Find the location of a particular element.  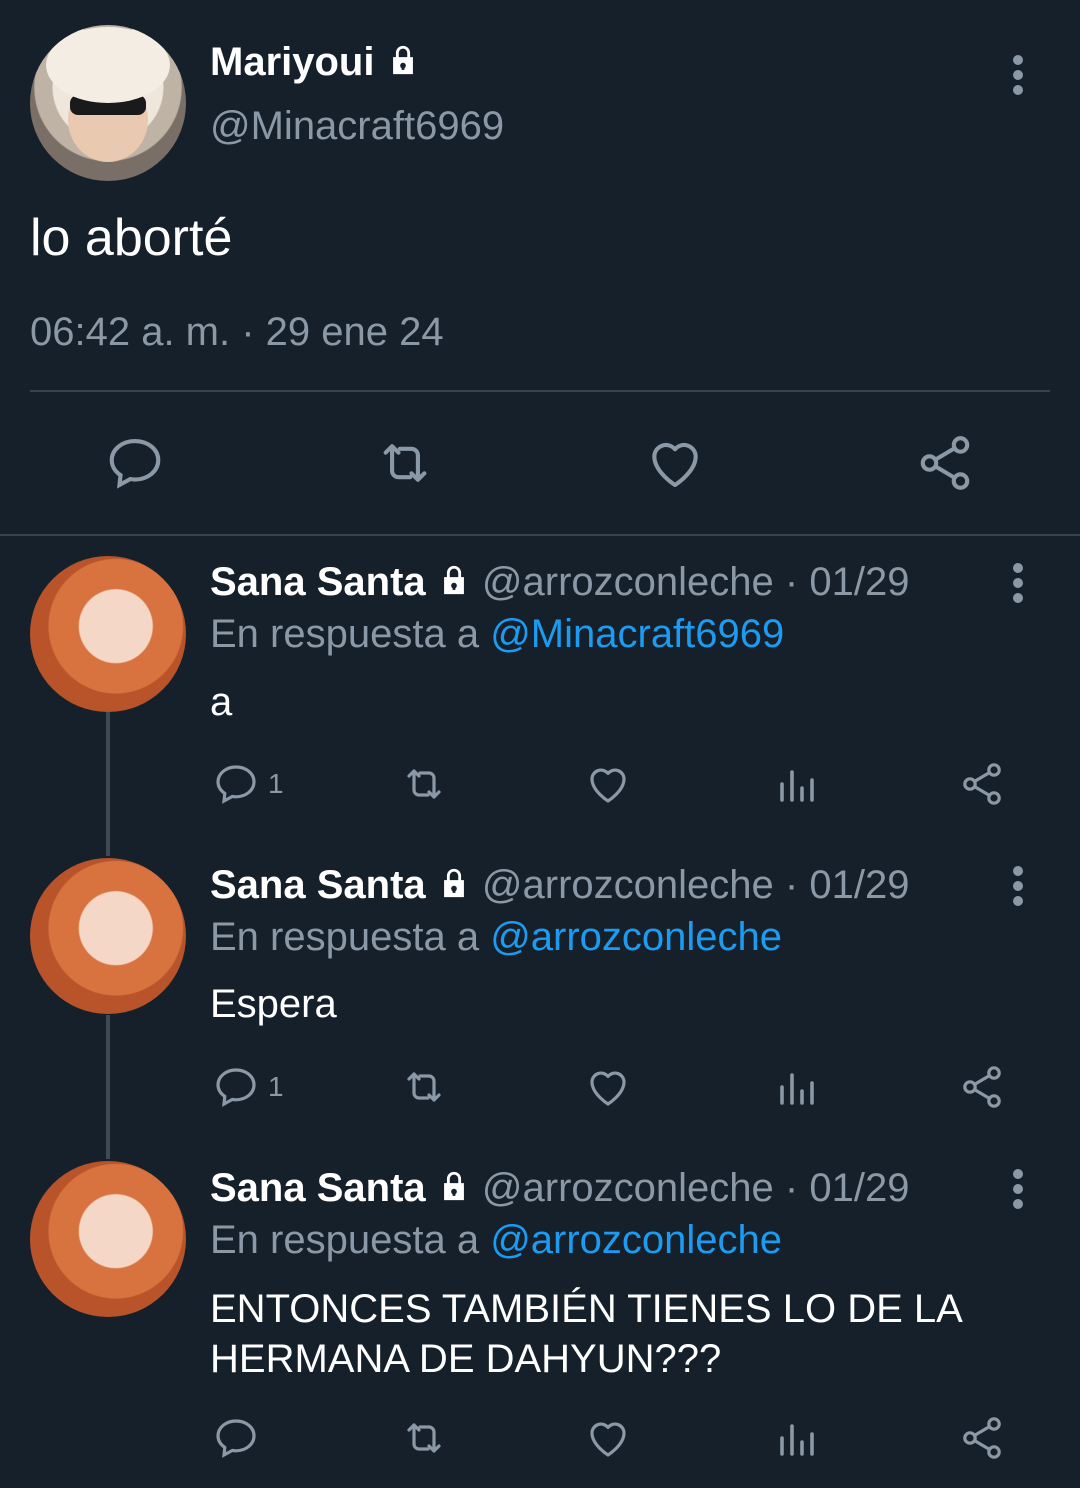

reply-to-link: @Minacraft6969 is located at coordinates (637, 634).